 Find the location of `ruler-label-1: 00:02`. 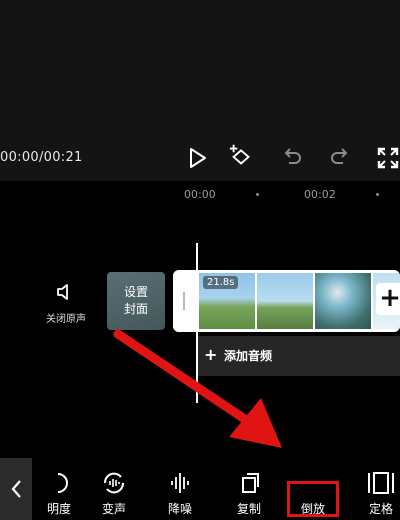

ruler-label-1: 00:02 is located at coordinates (320, 194).